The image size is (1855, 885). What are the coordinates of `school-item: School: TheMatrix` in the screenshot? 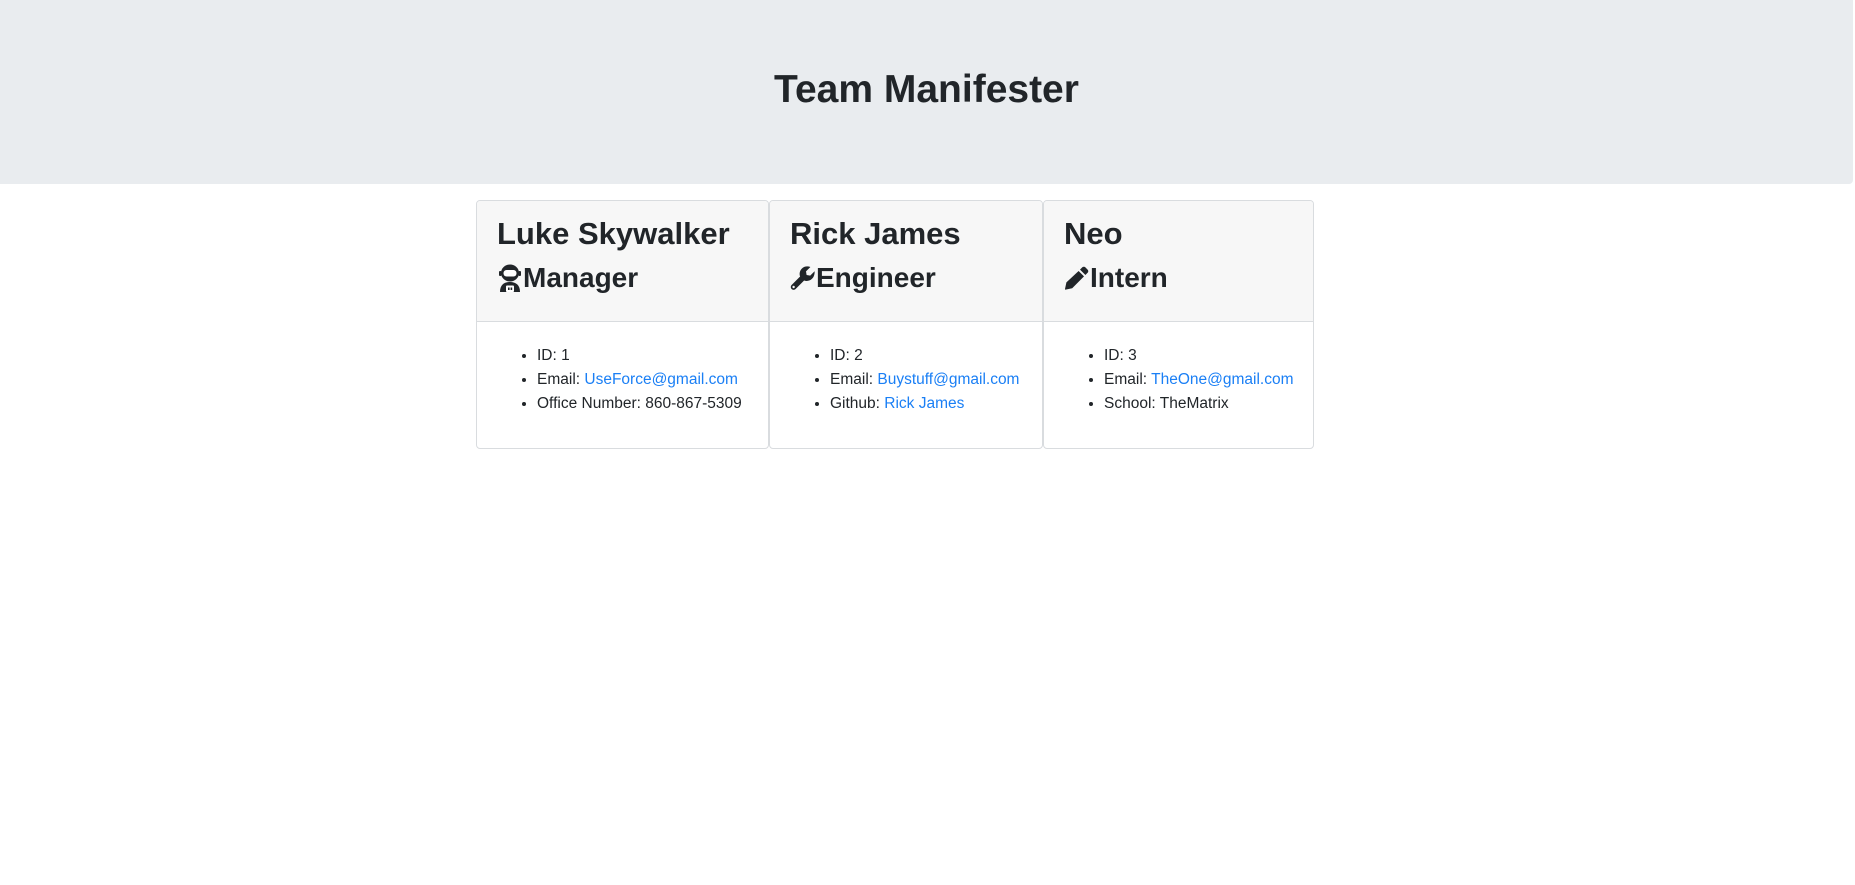 It's located at (1198, 404).